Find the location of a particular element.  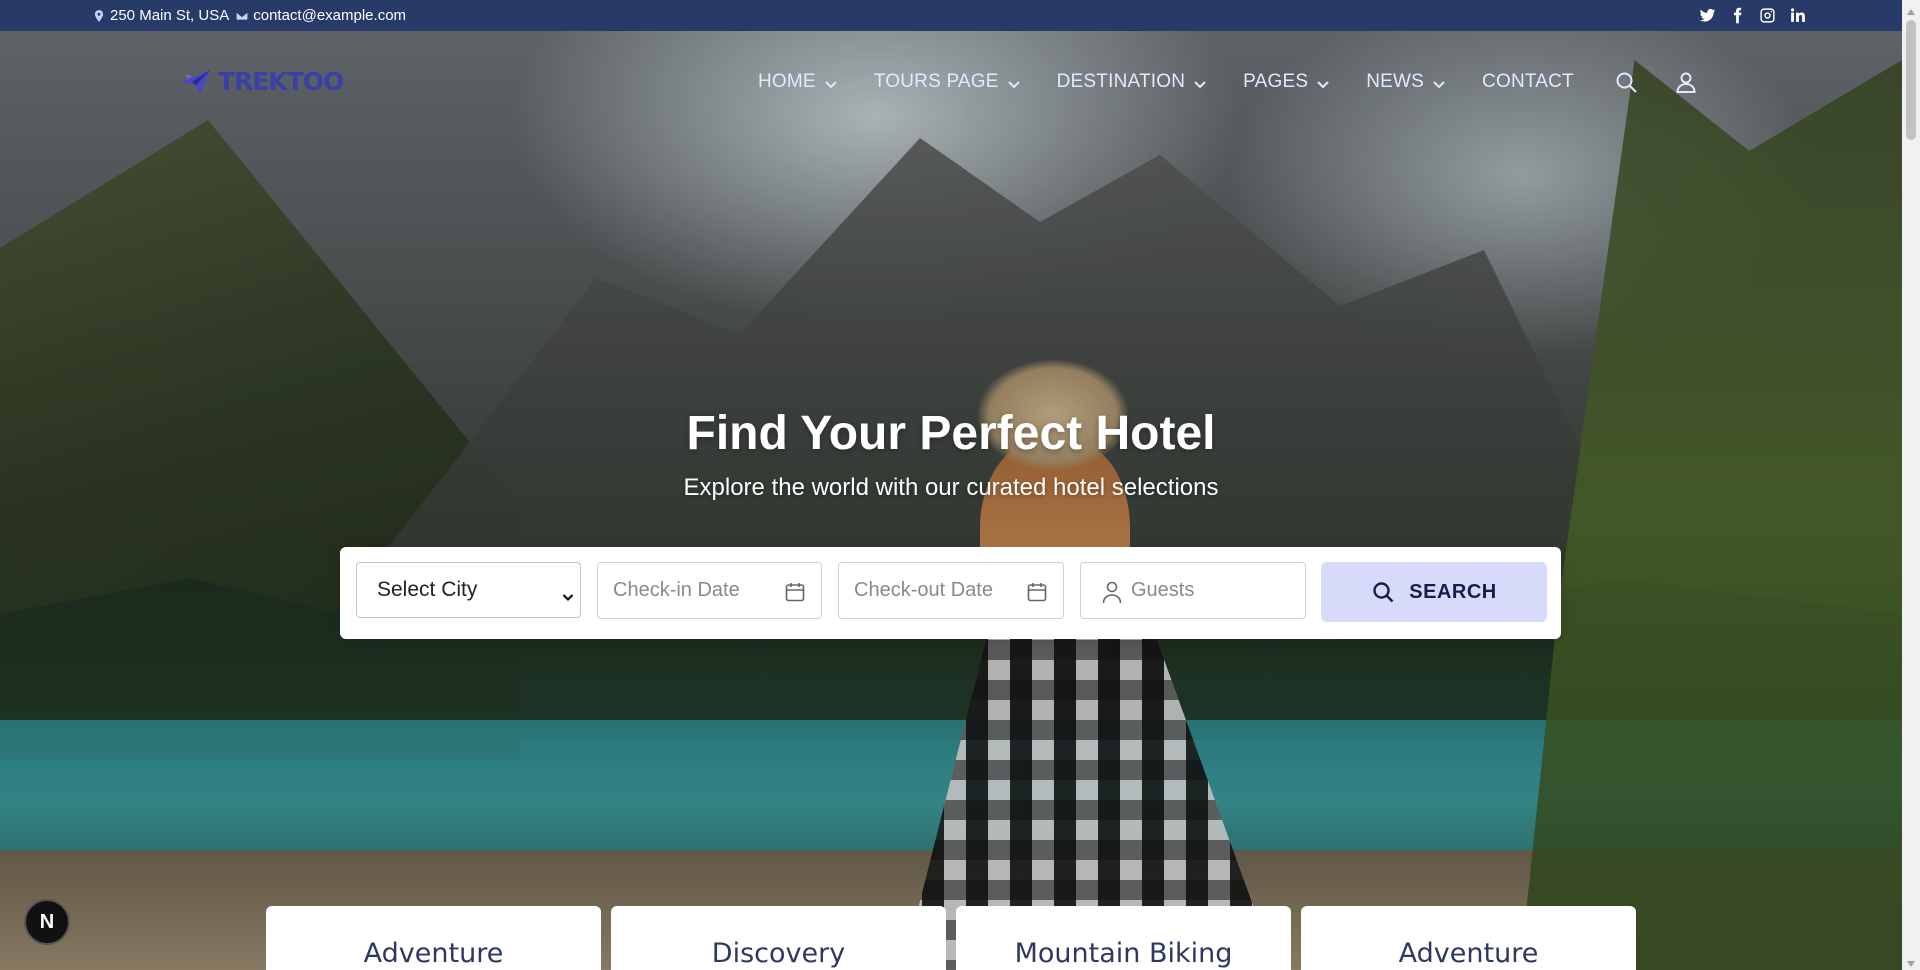

search-button: SEARCH is located at coordinates (1434, 592).